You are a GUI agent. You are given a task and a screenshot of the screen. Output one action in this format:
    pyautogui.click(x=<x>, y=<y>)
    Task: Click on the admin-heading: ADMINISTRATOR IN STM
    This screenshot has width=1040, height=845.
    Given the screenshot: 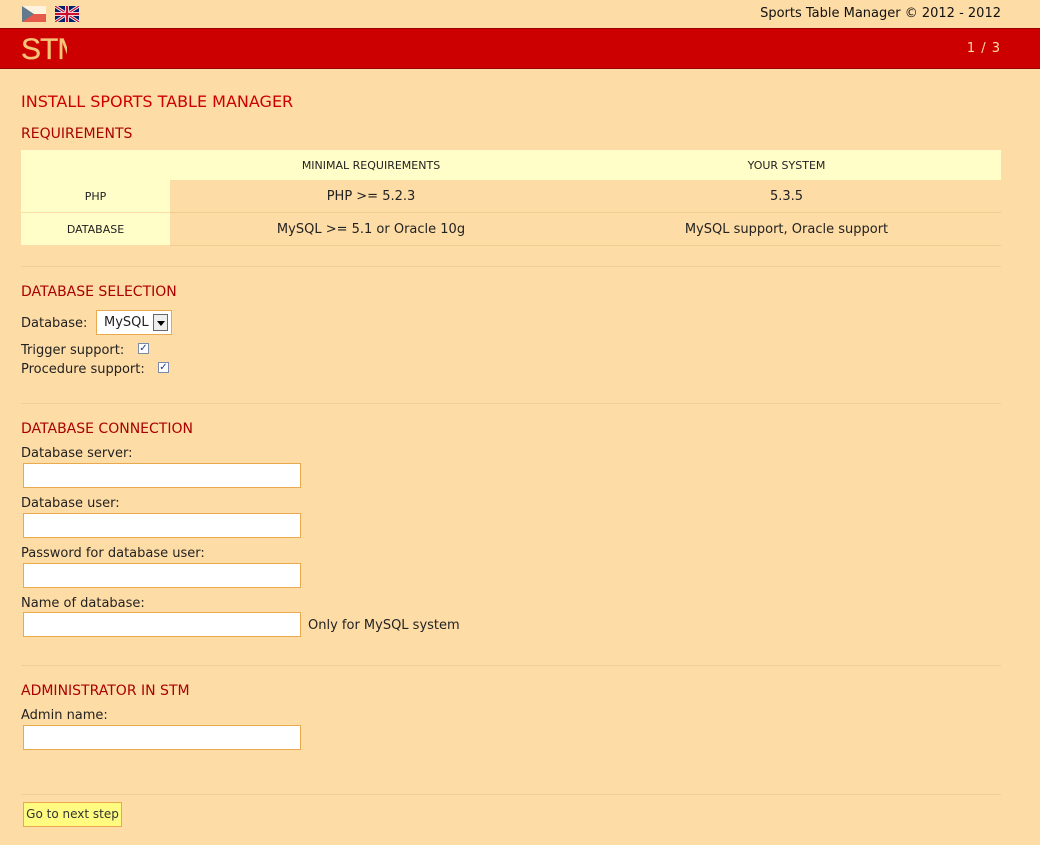 What is the action you would take?
    pyautogui.click(x=105, y=691)
    